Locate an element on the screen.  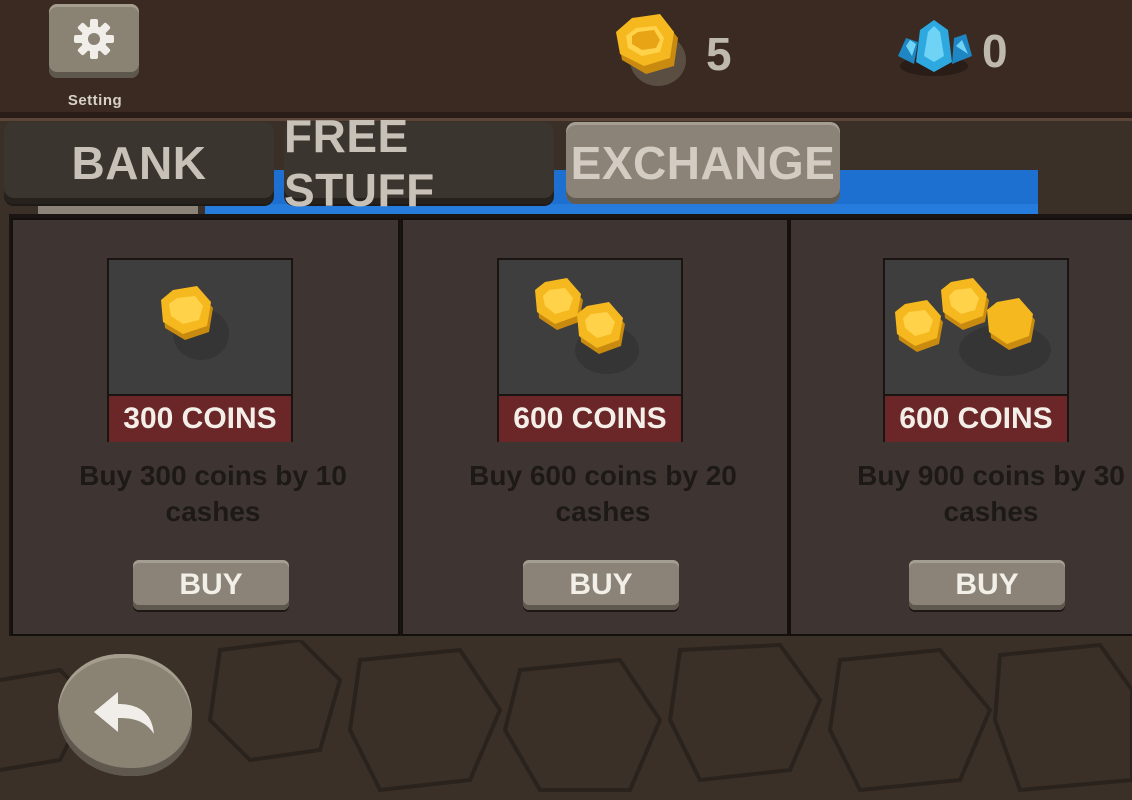
offer-description: Buy 600 coins by 20 cashes is located at coordinates (603, 493).